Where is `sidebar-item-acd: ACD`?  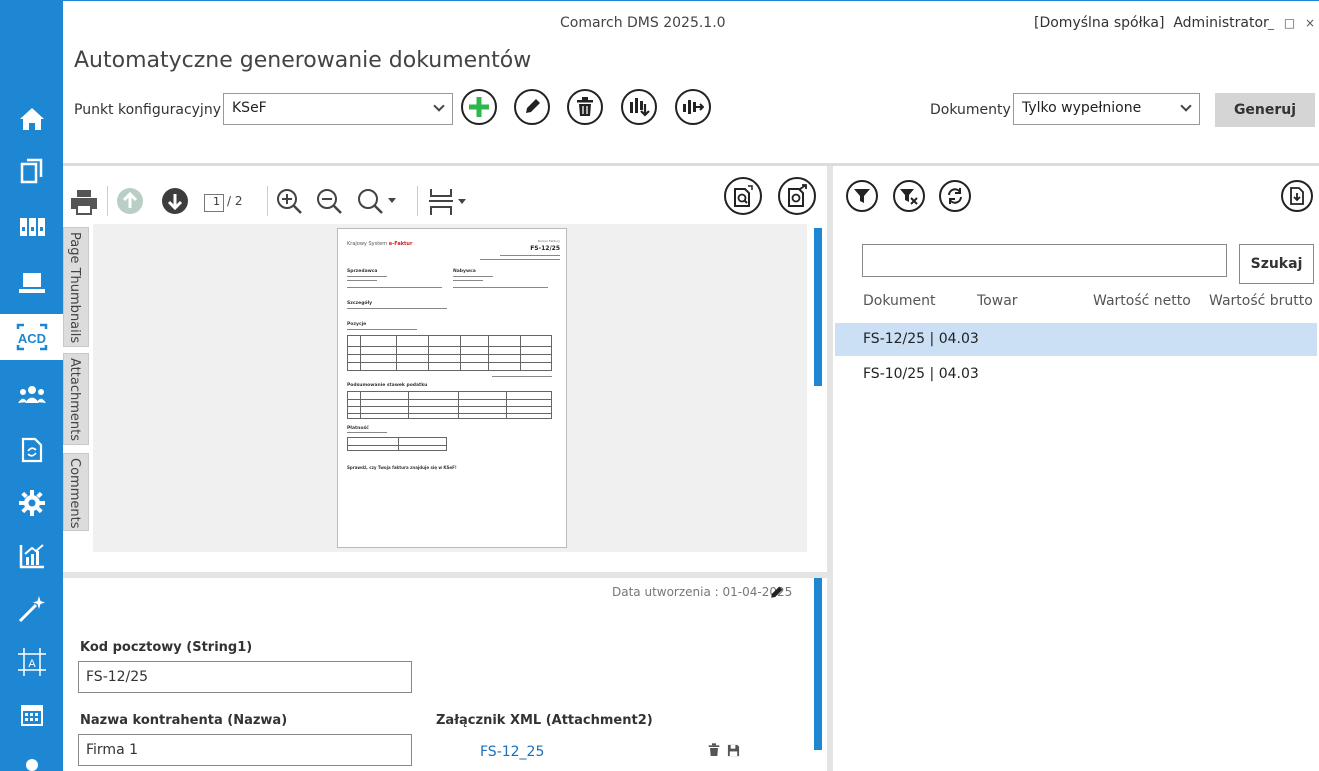 sidebar-item-acd: ACD is located at coordinates (31, 337).